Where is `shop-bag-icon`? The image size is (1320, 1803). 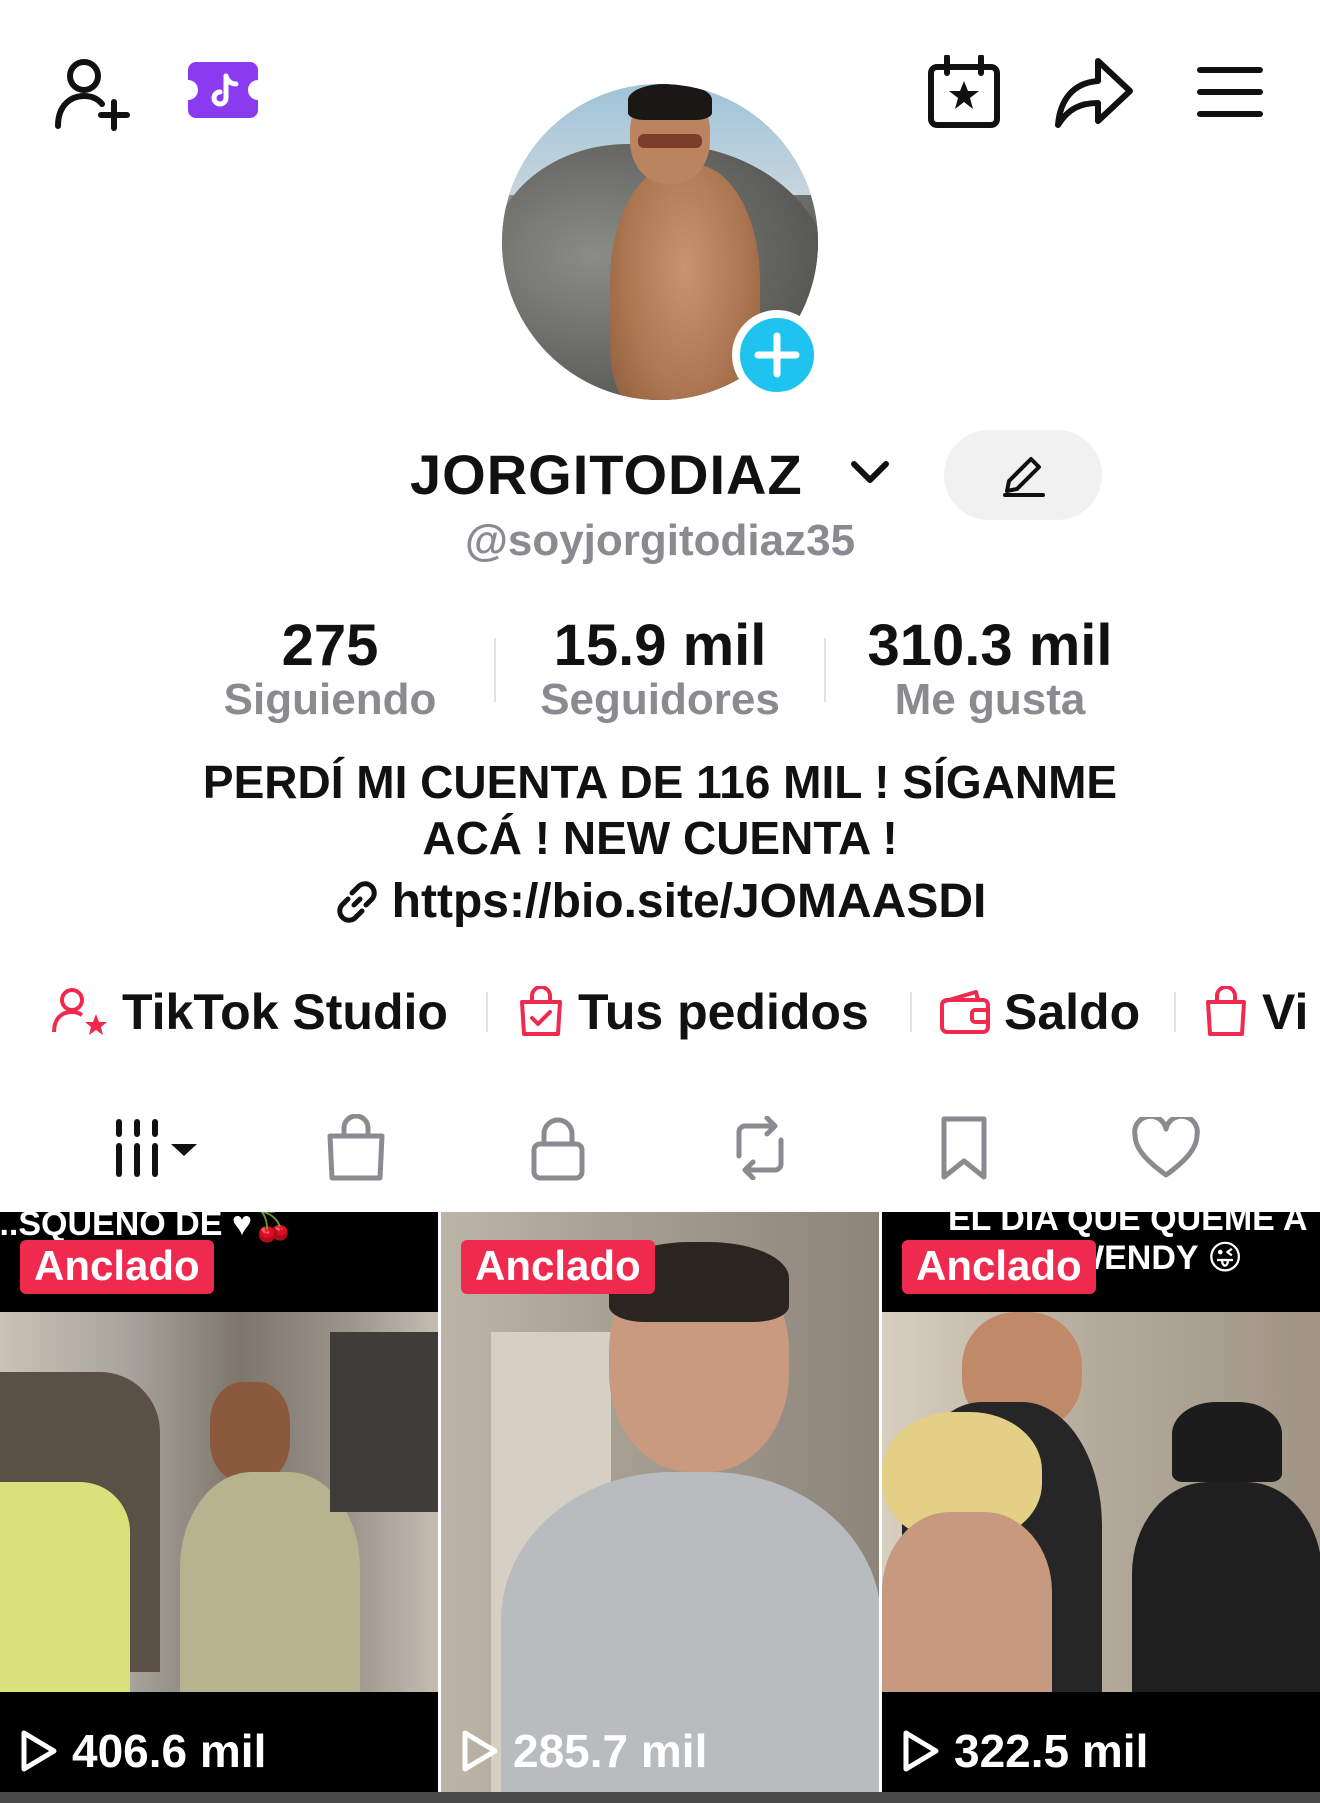 shop-bag-icon is located at coordinates (356, 1147).